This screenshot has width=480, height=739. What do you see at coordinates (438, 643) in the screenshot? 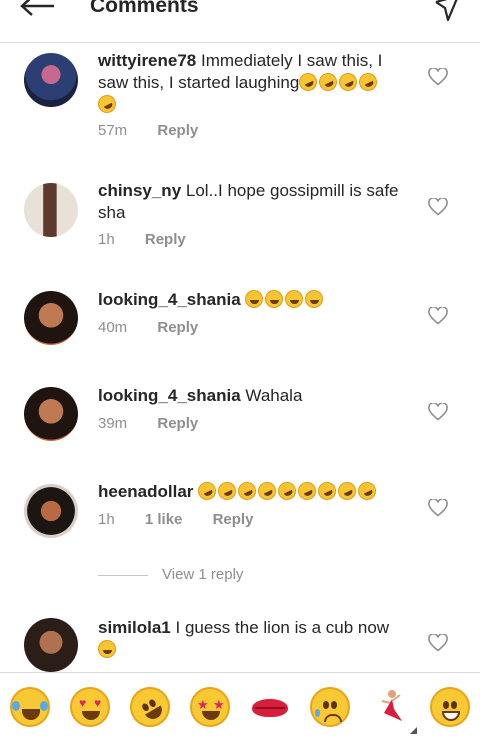
I see `heart-icon` at bounding box center [438, 643].